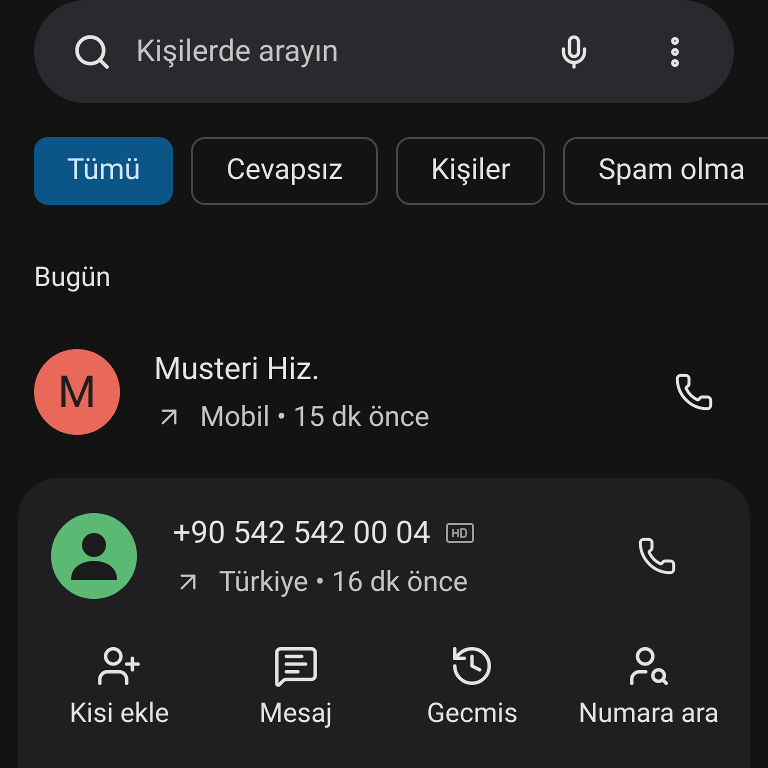 This screenshot has height=768, width=768. Describe the element at coordinates (104, 171) in the screenshot. I see `filter-chip: Tümü` at that location.